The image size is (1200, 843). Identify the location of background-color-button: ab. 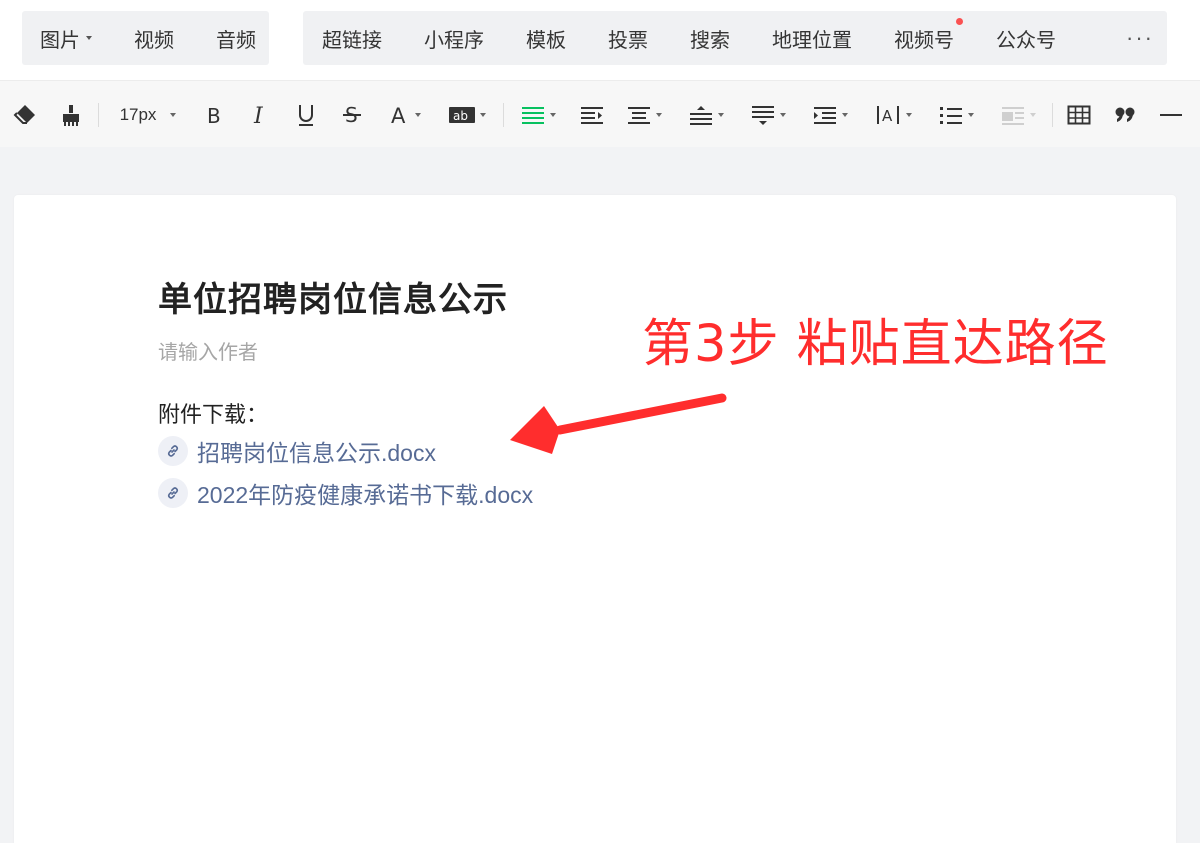
(467, 114).